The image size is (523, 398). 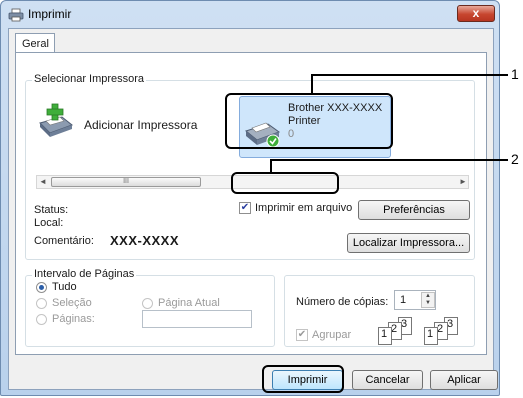 I want to click on callout-lines, so click(x=389, y=123).